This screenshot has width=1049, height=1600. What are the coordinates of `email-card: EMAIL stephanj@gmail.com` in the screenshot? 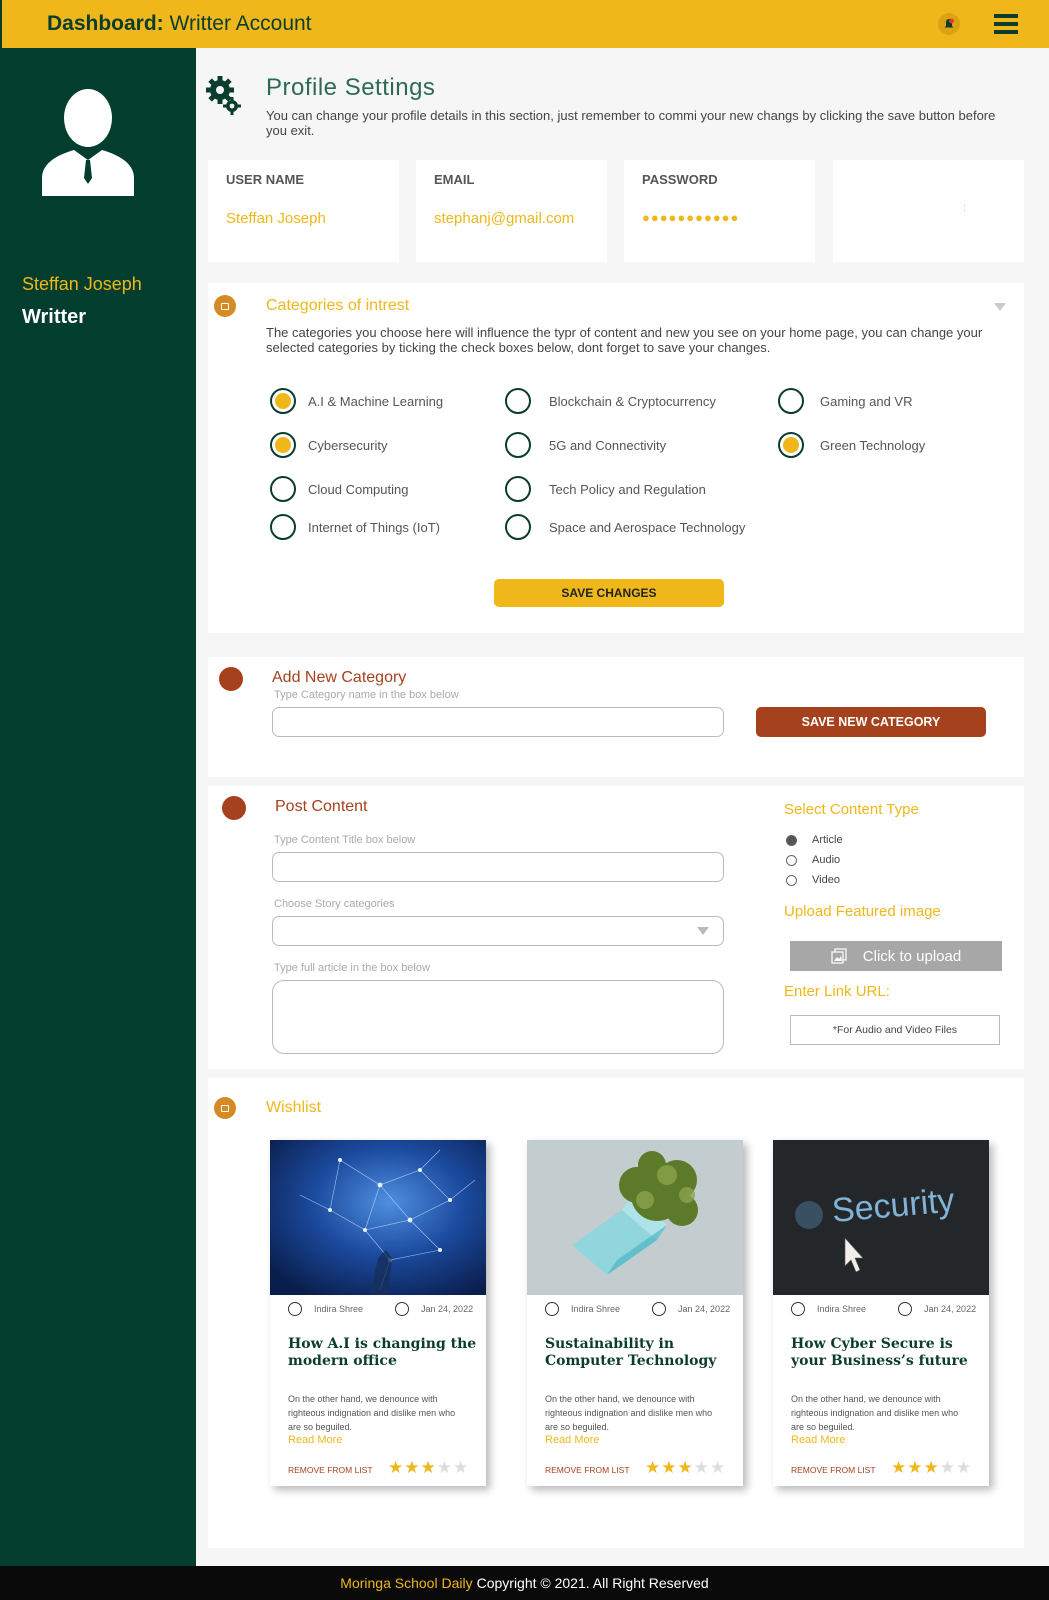 It's located at (511, 211).